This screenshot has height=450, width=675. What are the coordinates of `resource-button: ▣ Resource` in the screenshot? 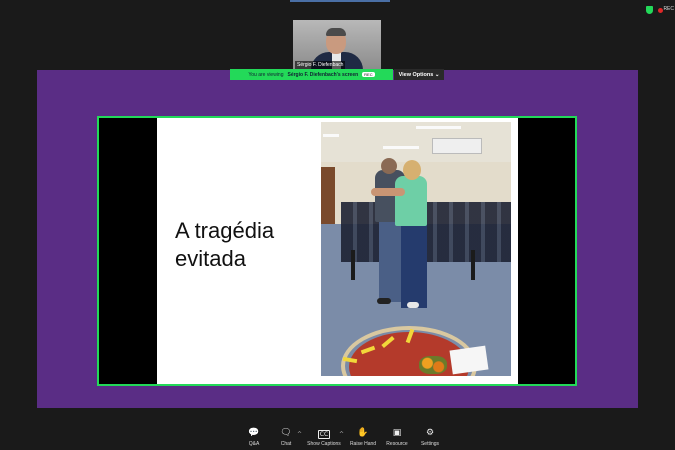 It's located at (397, 438).